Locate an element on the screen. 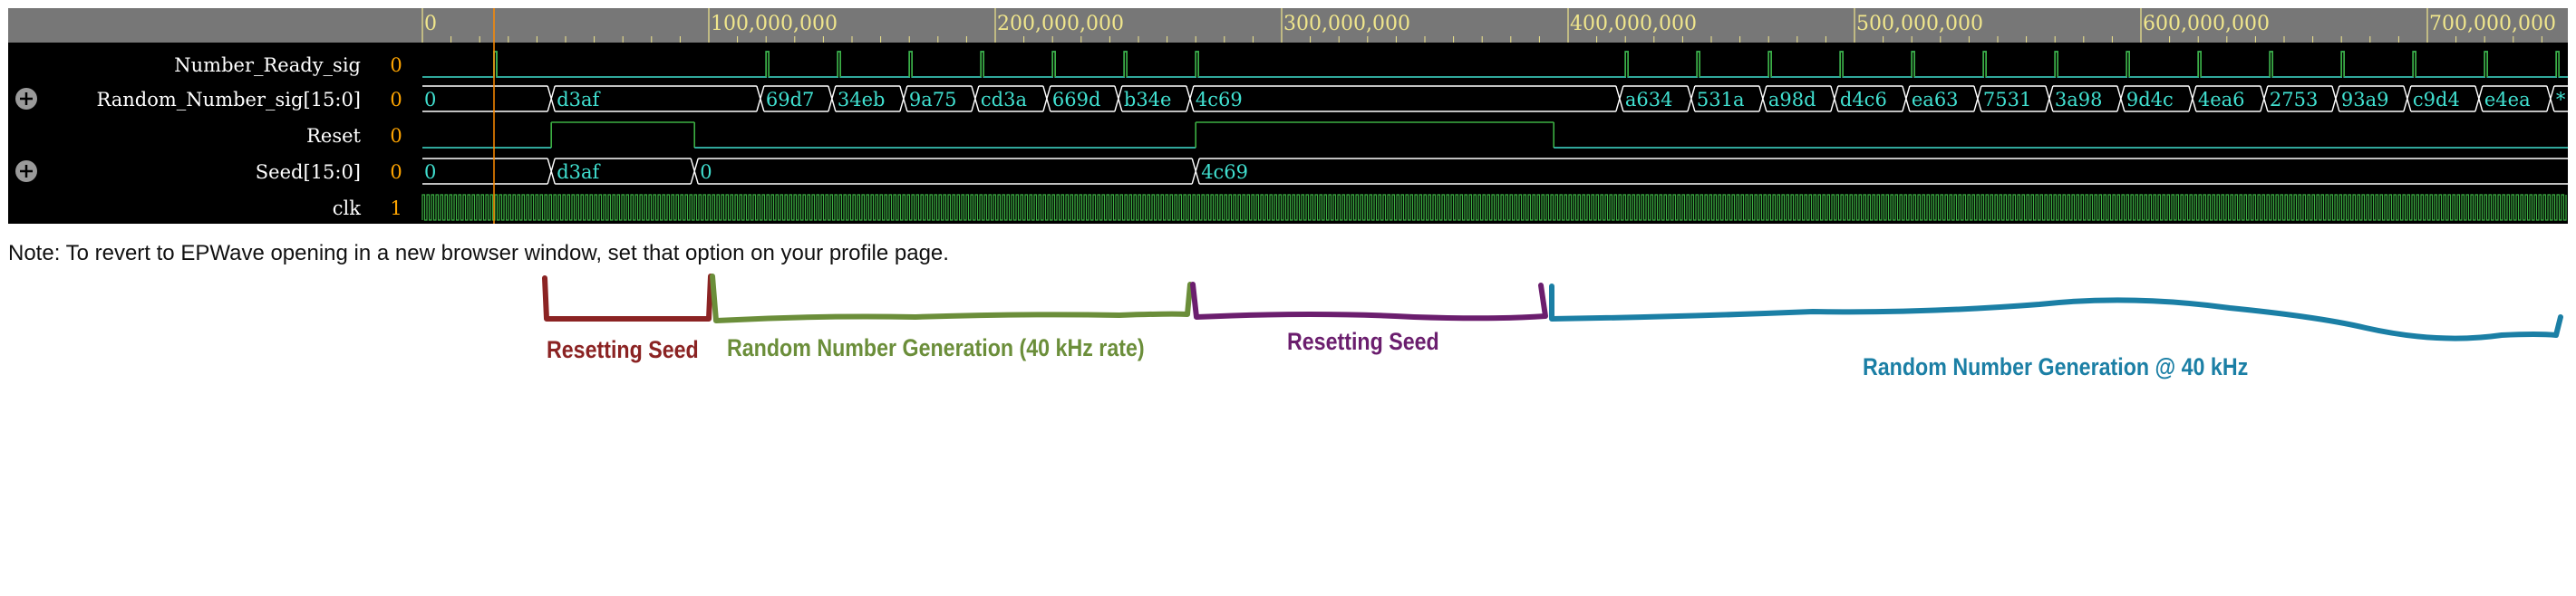  annotation-label-random-generation-2: Random Number Generation @ 40 kHz is located at coordinates (2056, 366).